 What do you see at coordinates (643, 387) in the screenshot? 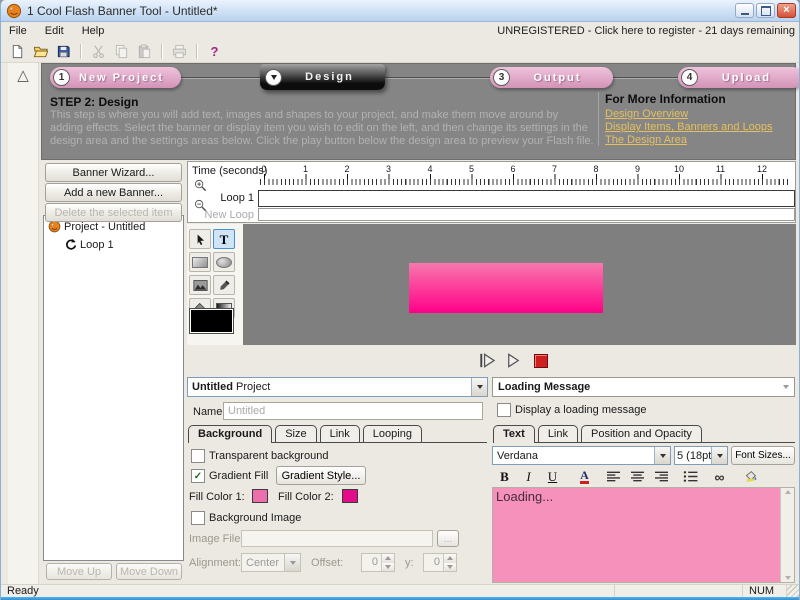
I see `loading-message-header: Loading Message` at bounding box center [643, 387].